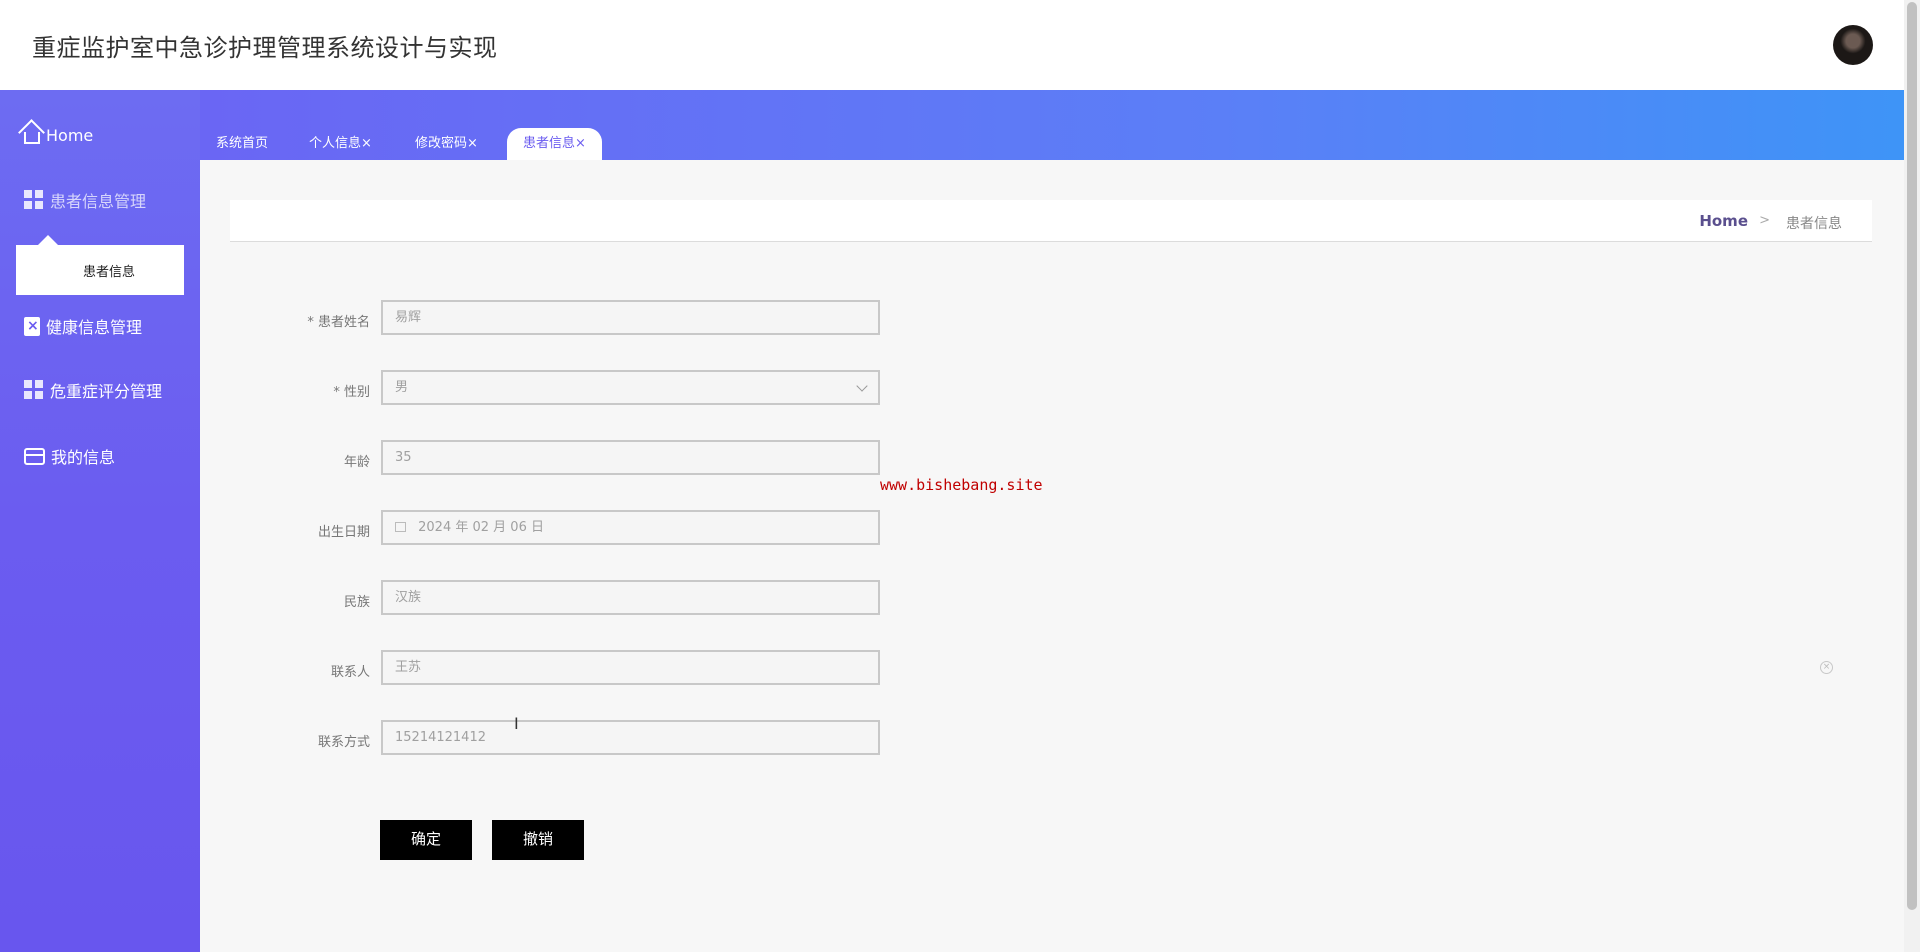 Image resolution: width=1920 pixels, height=952 pixels. I want to click on sidebar: Home 患者信息管理 患者信息 健康信息管理 危重症评分管理 我的信息, so click(100, 521).